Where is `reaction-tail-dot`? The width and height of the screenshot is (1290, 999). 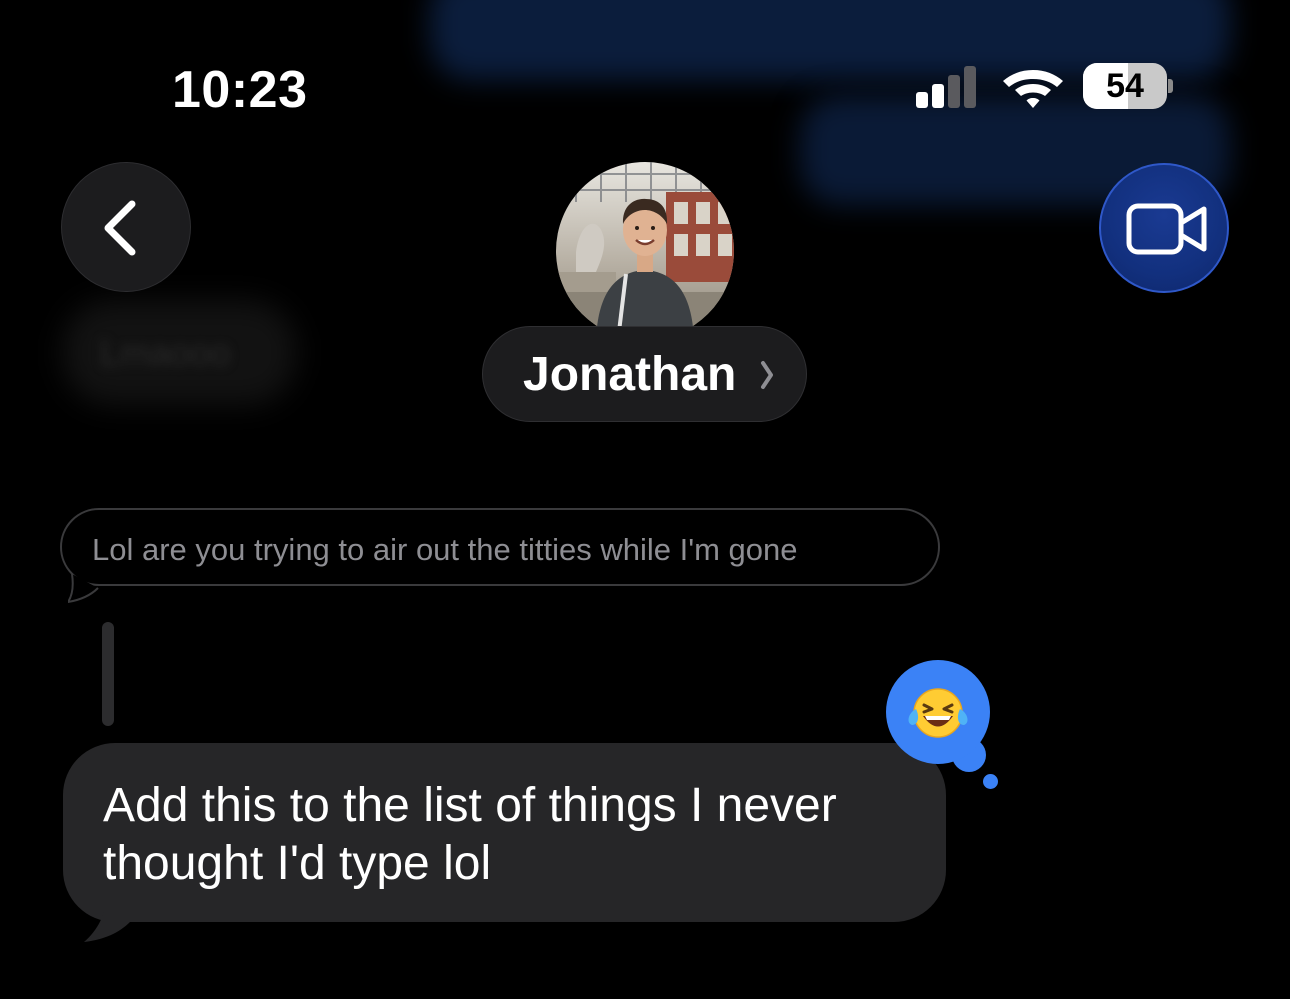 reaction-tail-dot is located at coordinates (990, 781).